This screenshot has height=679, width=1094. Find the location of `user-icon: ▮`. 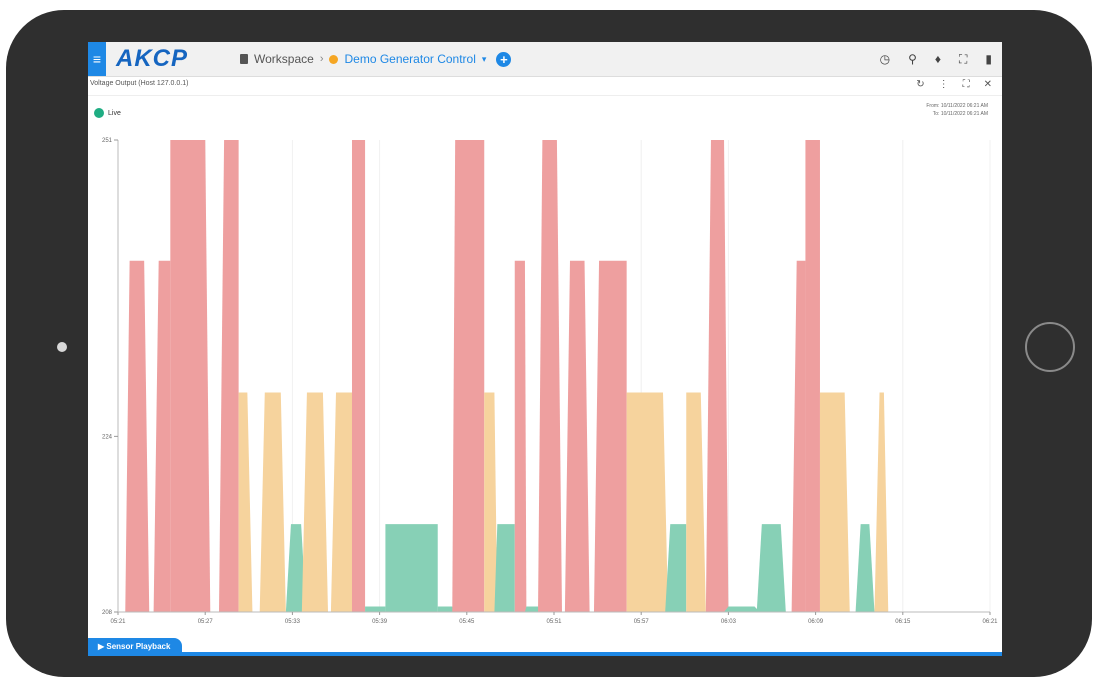

user-icon: ▮ is located at coordinates (988, 59).